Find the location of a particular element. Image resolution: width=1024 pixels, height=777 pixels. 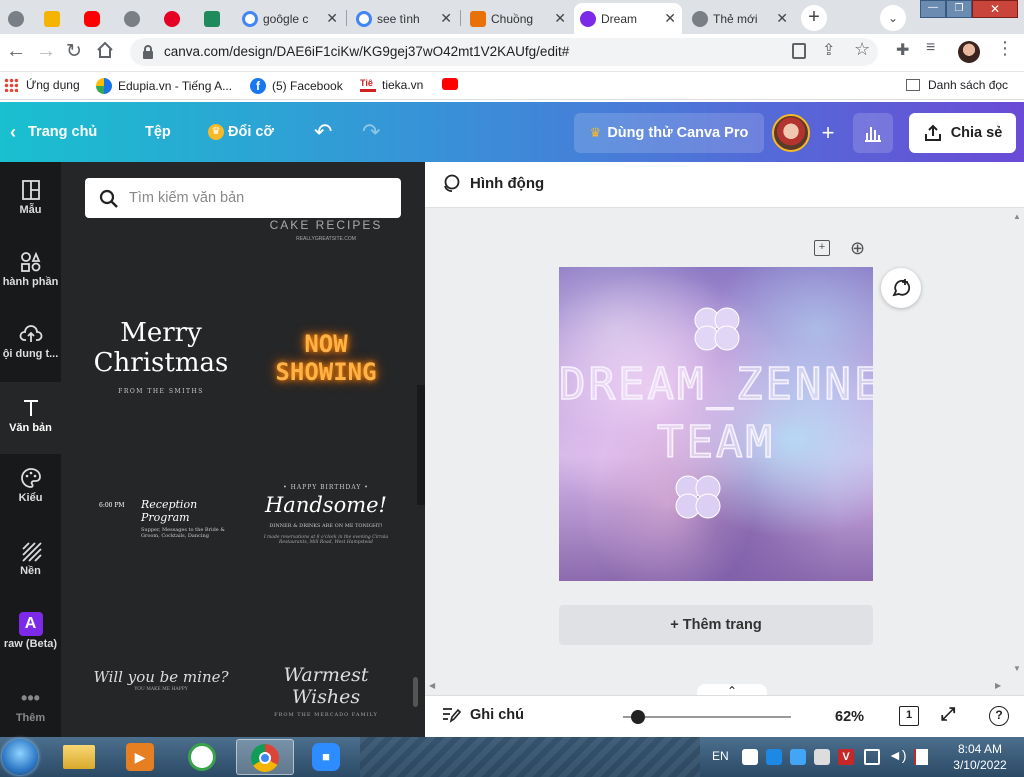

bookmark-facebook: f (5) Facebook is located at coordinates (296, 86).